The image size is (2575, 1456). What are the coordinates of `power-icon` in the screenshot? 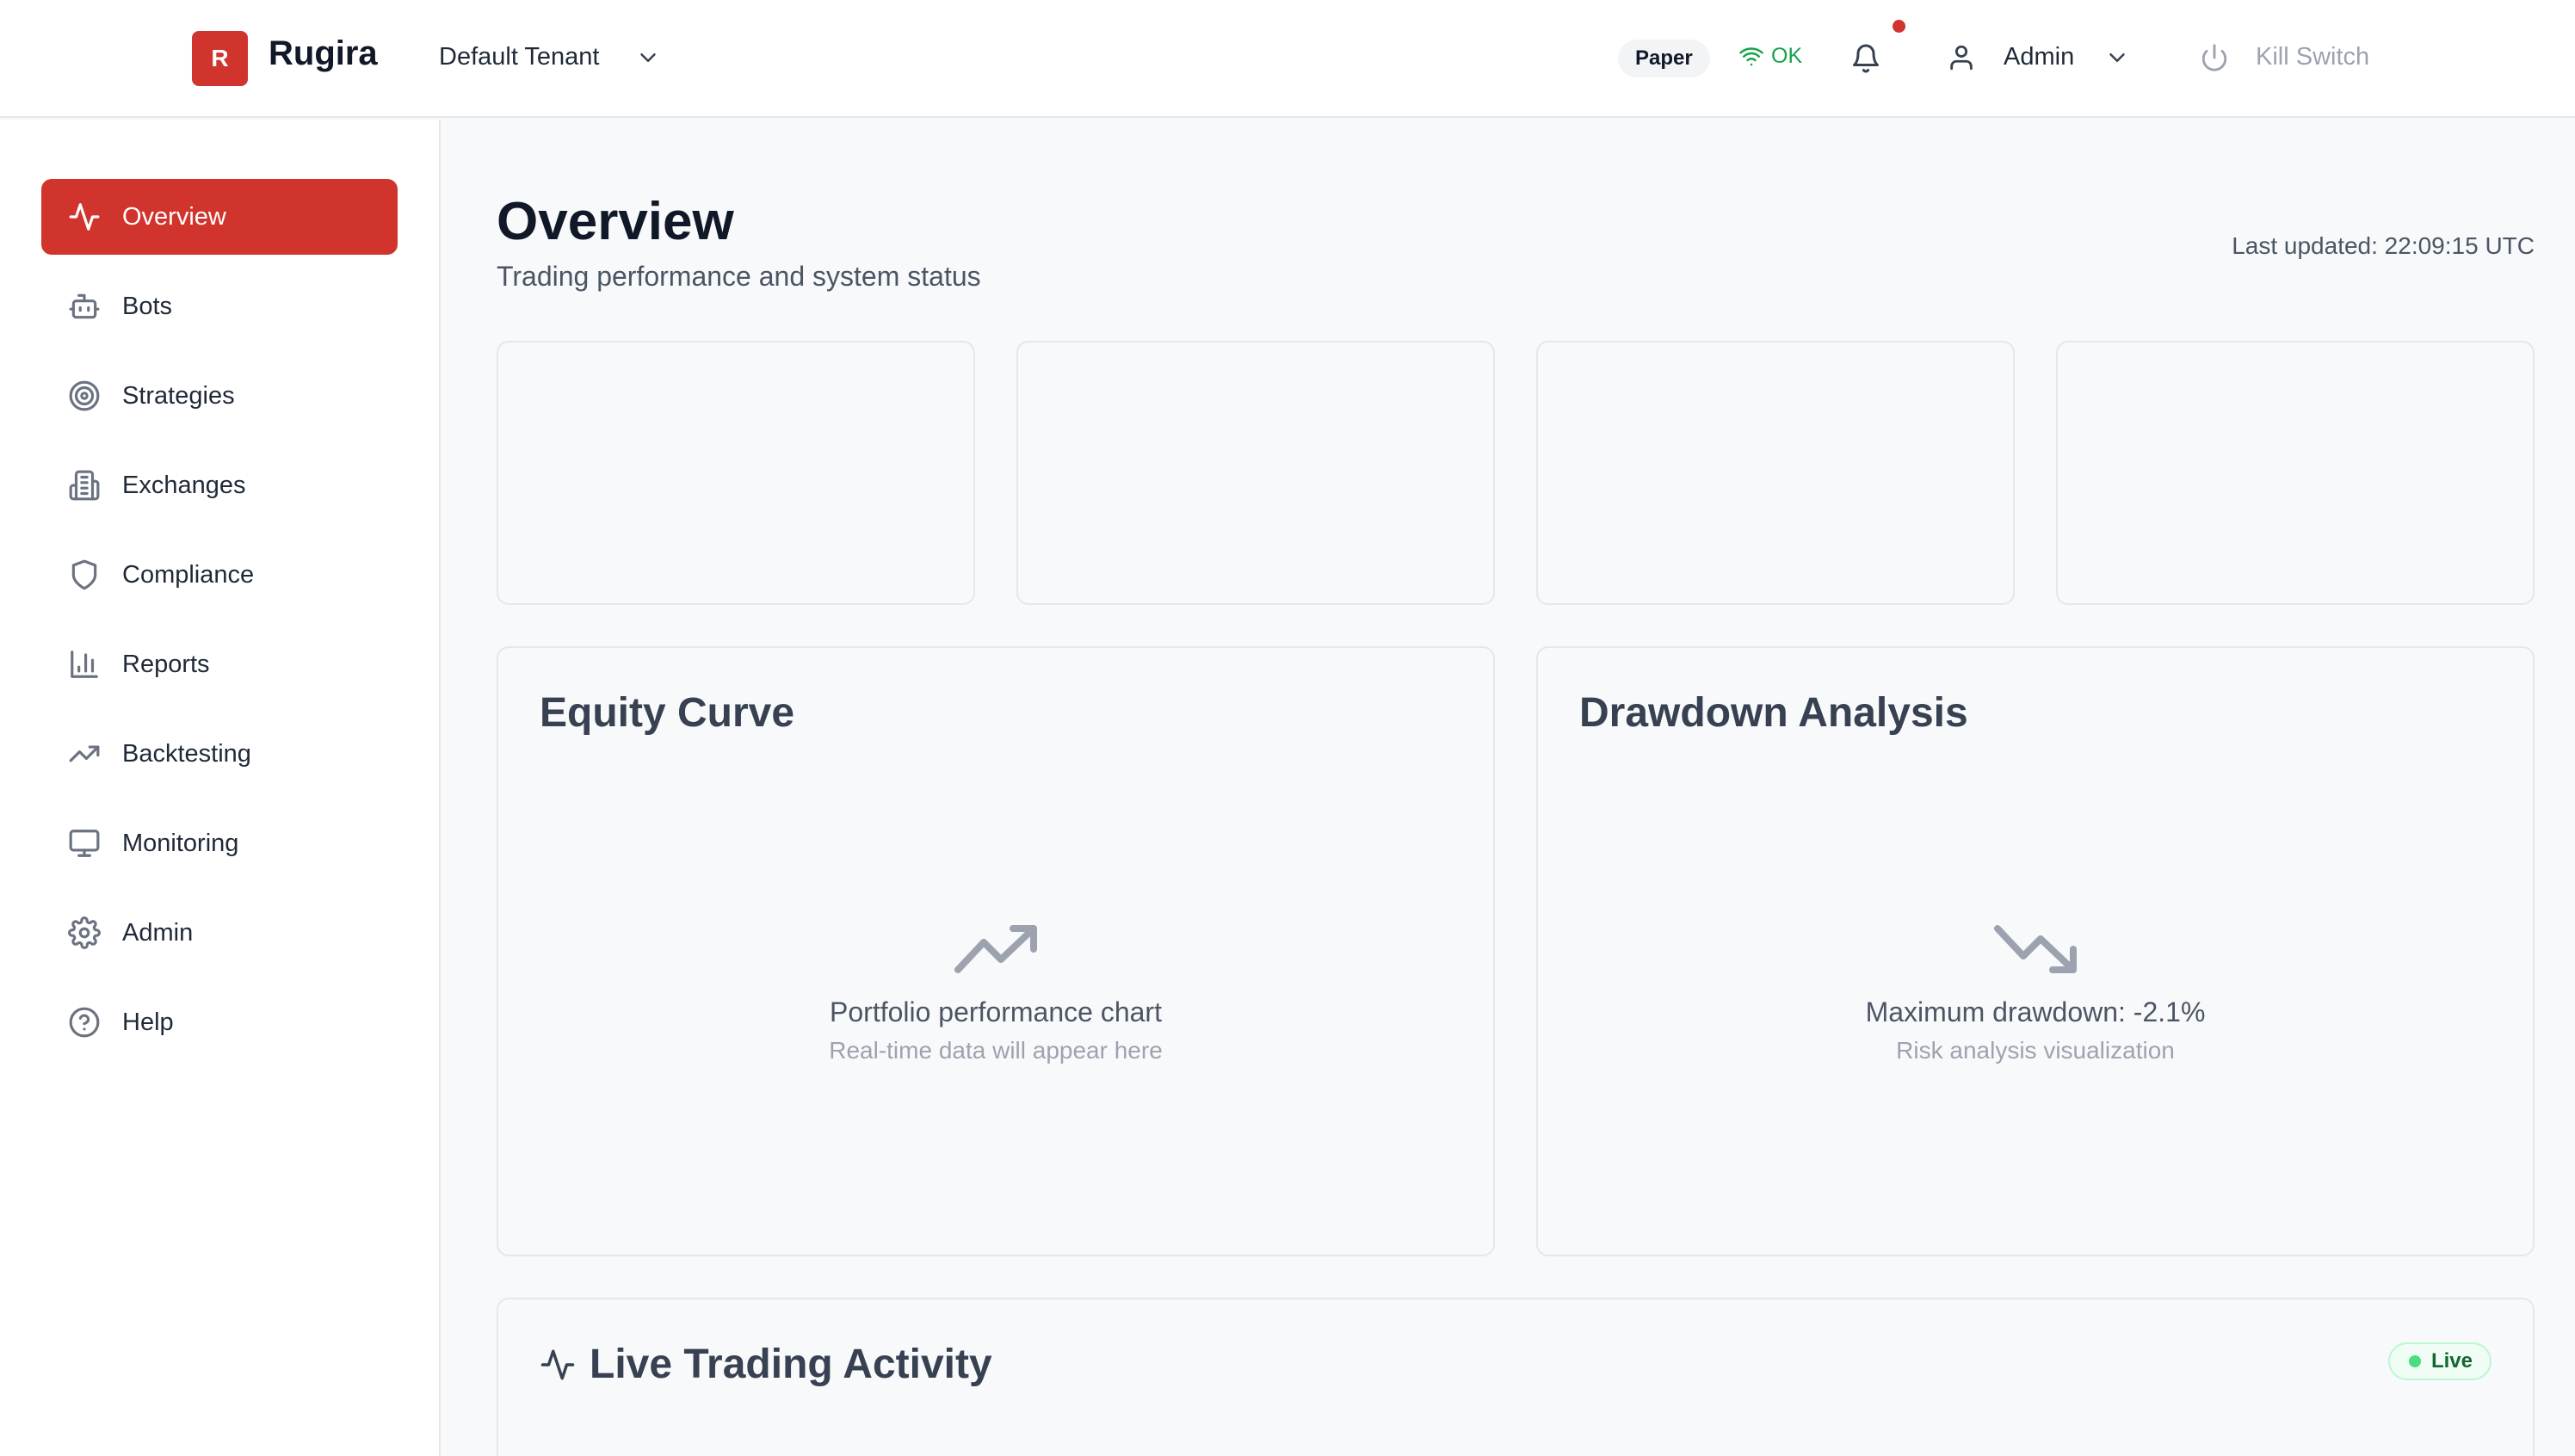 It's located at (2214, 58).